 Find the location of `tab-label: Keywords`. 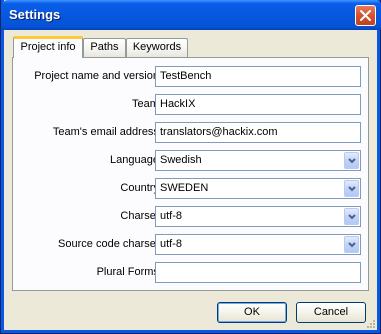

tab-label: Keywords is located at coordinates (157, 47).